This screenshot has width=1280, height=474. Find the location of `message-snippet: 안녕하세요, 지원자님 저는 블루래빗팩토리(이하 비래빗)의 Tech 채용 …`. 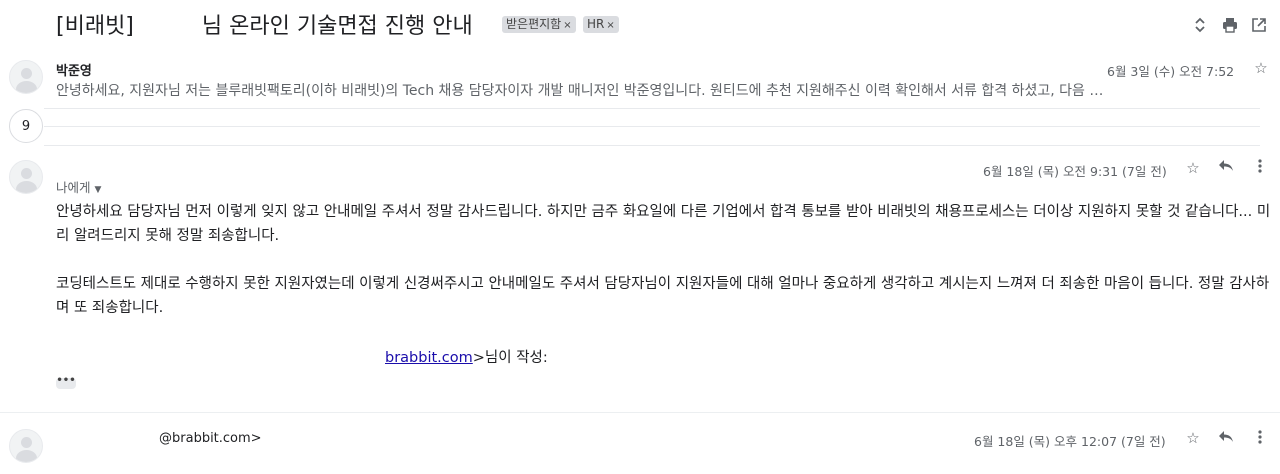

message-snippet: 안녕하세요, 지원자님 저는 블루래빗팩토리(이하 비래빗)의 Tech 채용 … is located at coordinates (659, 90).